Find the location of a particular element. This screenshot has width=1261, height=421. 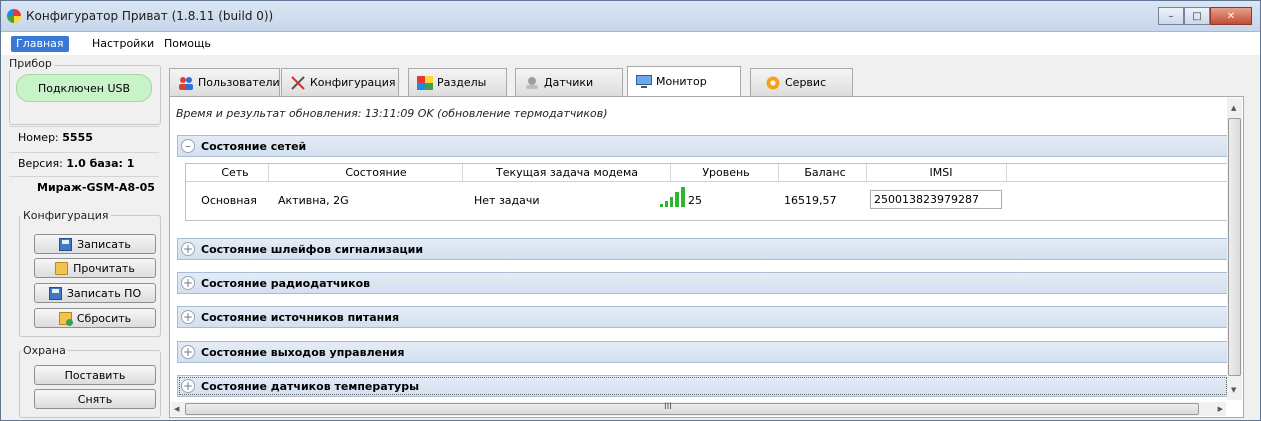

reset-button: Сбросить is located at coordinates (95, 318).